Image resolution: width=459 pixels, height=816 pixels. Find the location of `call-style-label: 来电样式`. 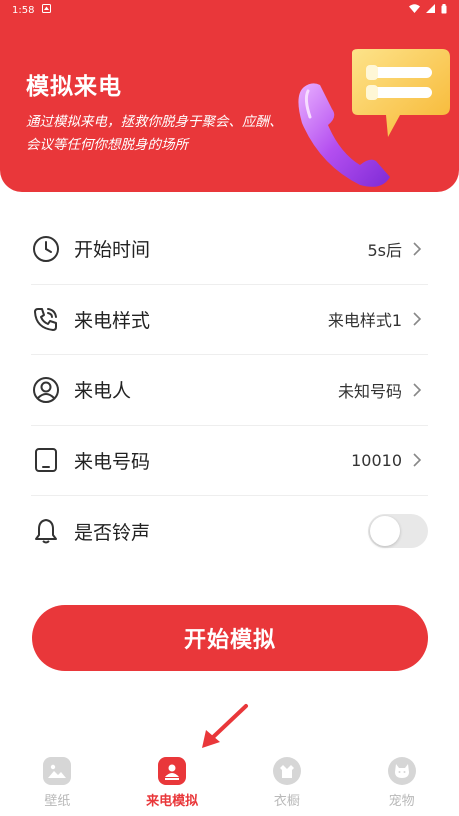

call-style-label: 来电样式 is located at coordinates (112, 320).